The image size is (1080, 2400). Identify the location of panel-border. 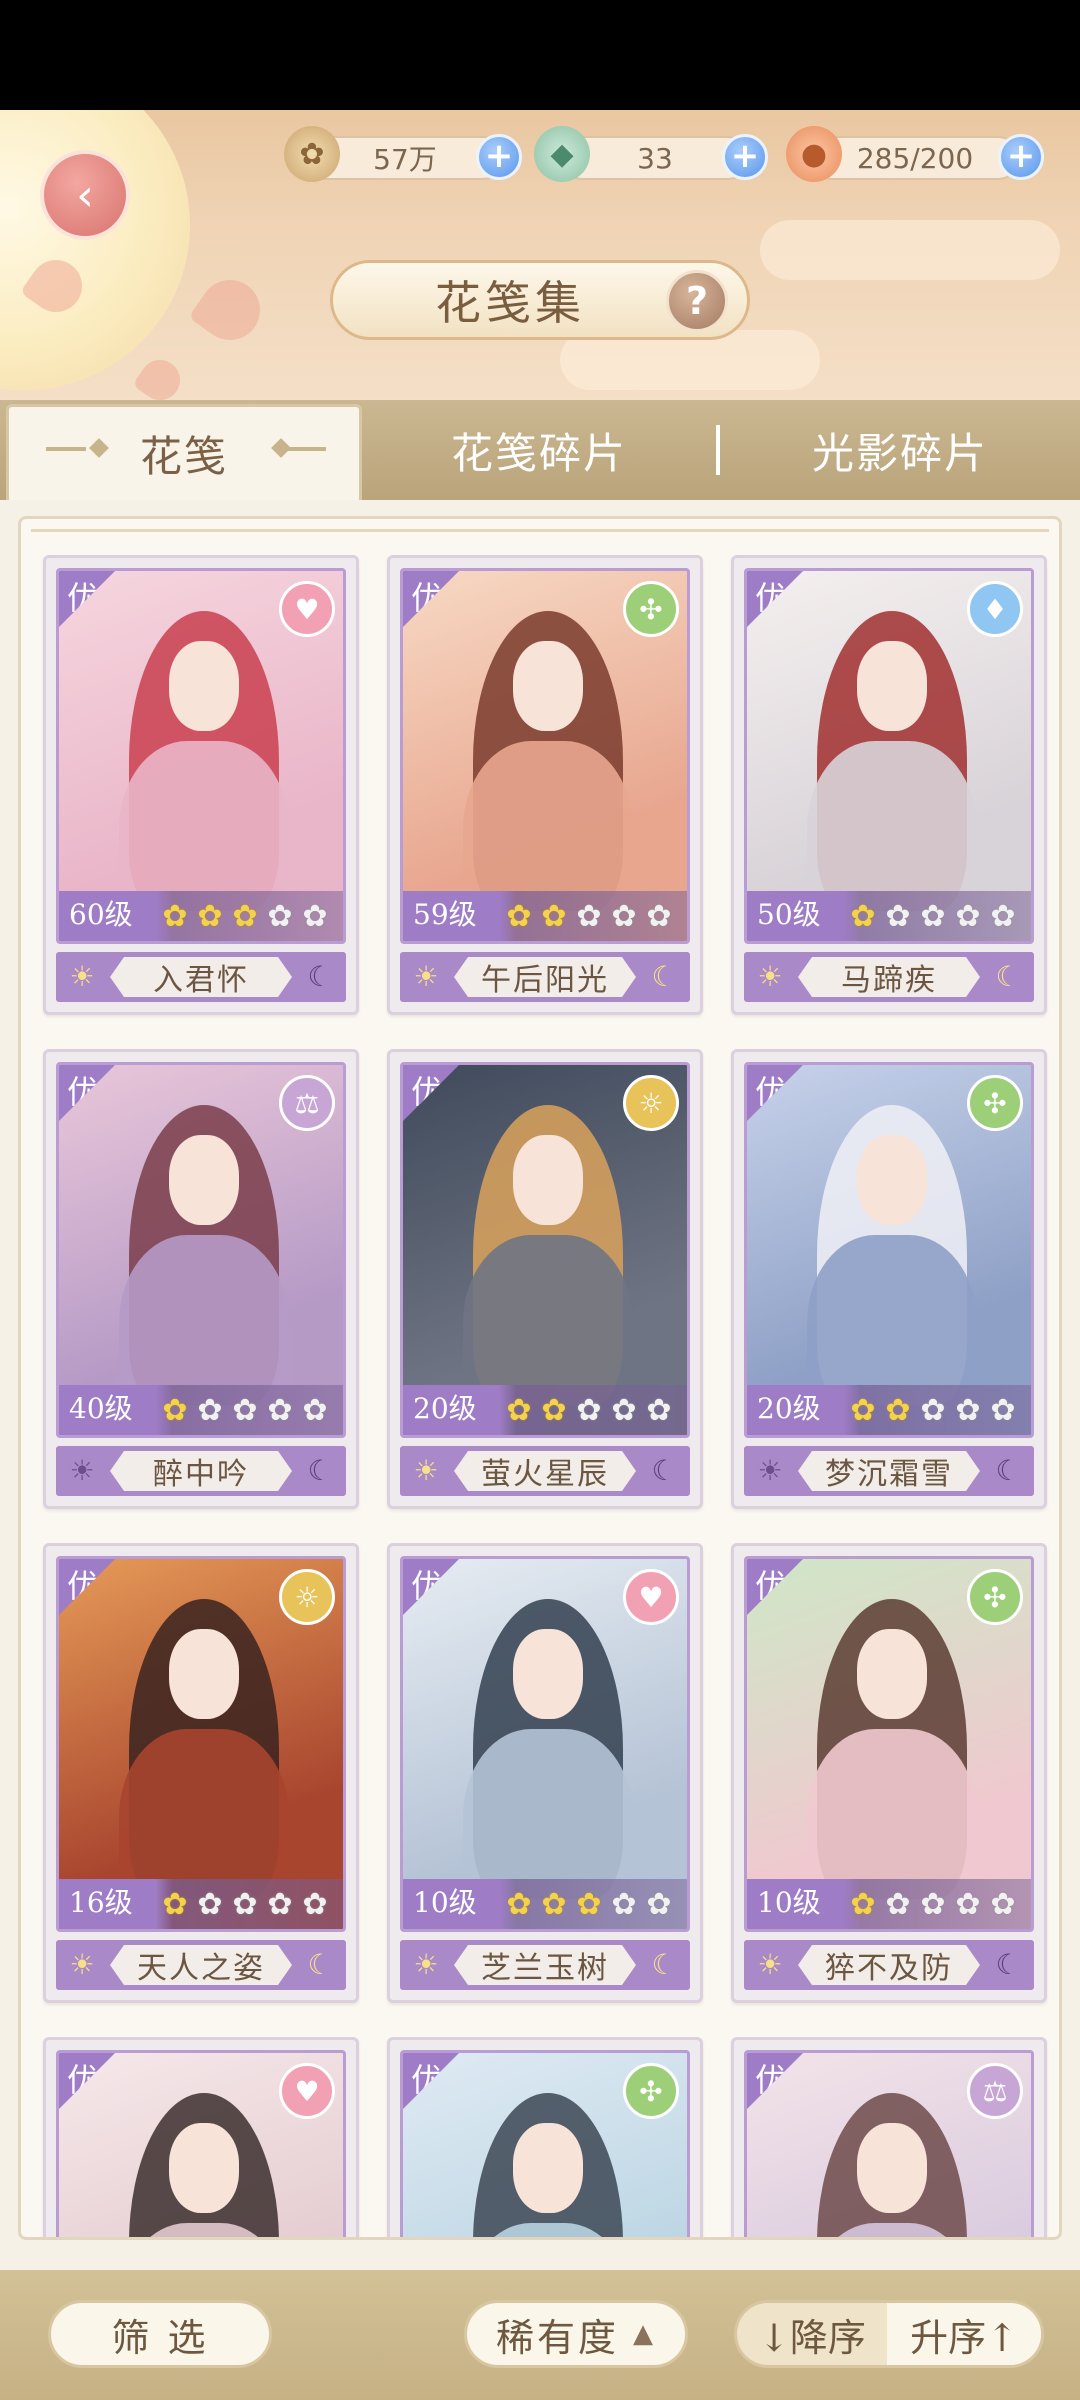
(540, 534).